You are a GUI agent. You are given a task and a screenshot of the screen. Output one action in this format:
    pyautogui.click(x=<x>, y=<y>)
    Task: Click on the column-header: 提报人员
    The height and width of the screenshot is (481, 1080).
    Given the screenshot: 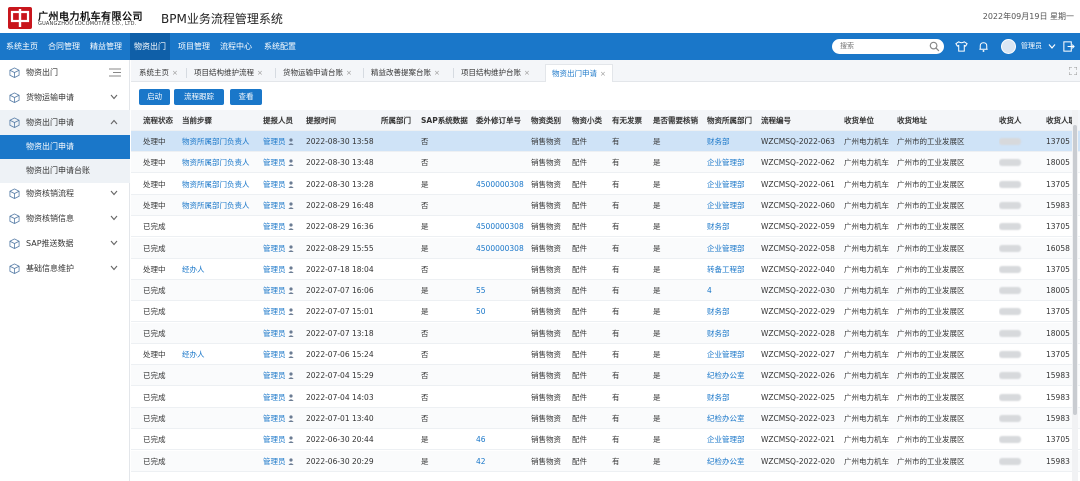 What is the action you would take?
    pyautogui.click(x=283, y=120)
    